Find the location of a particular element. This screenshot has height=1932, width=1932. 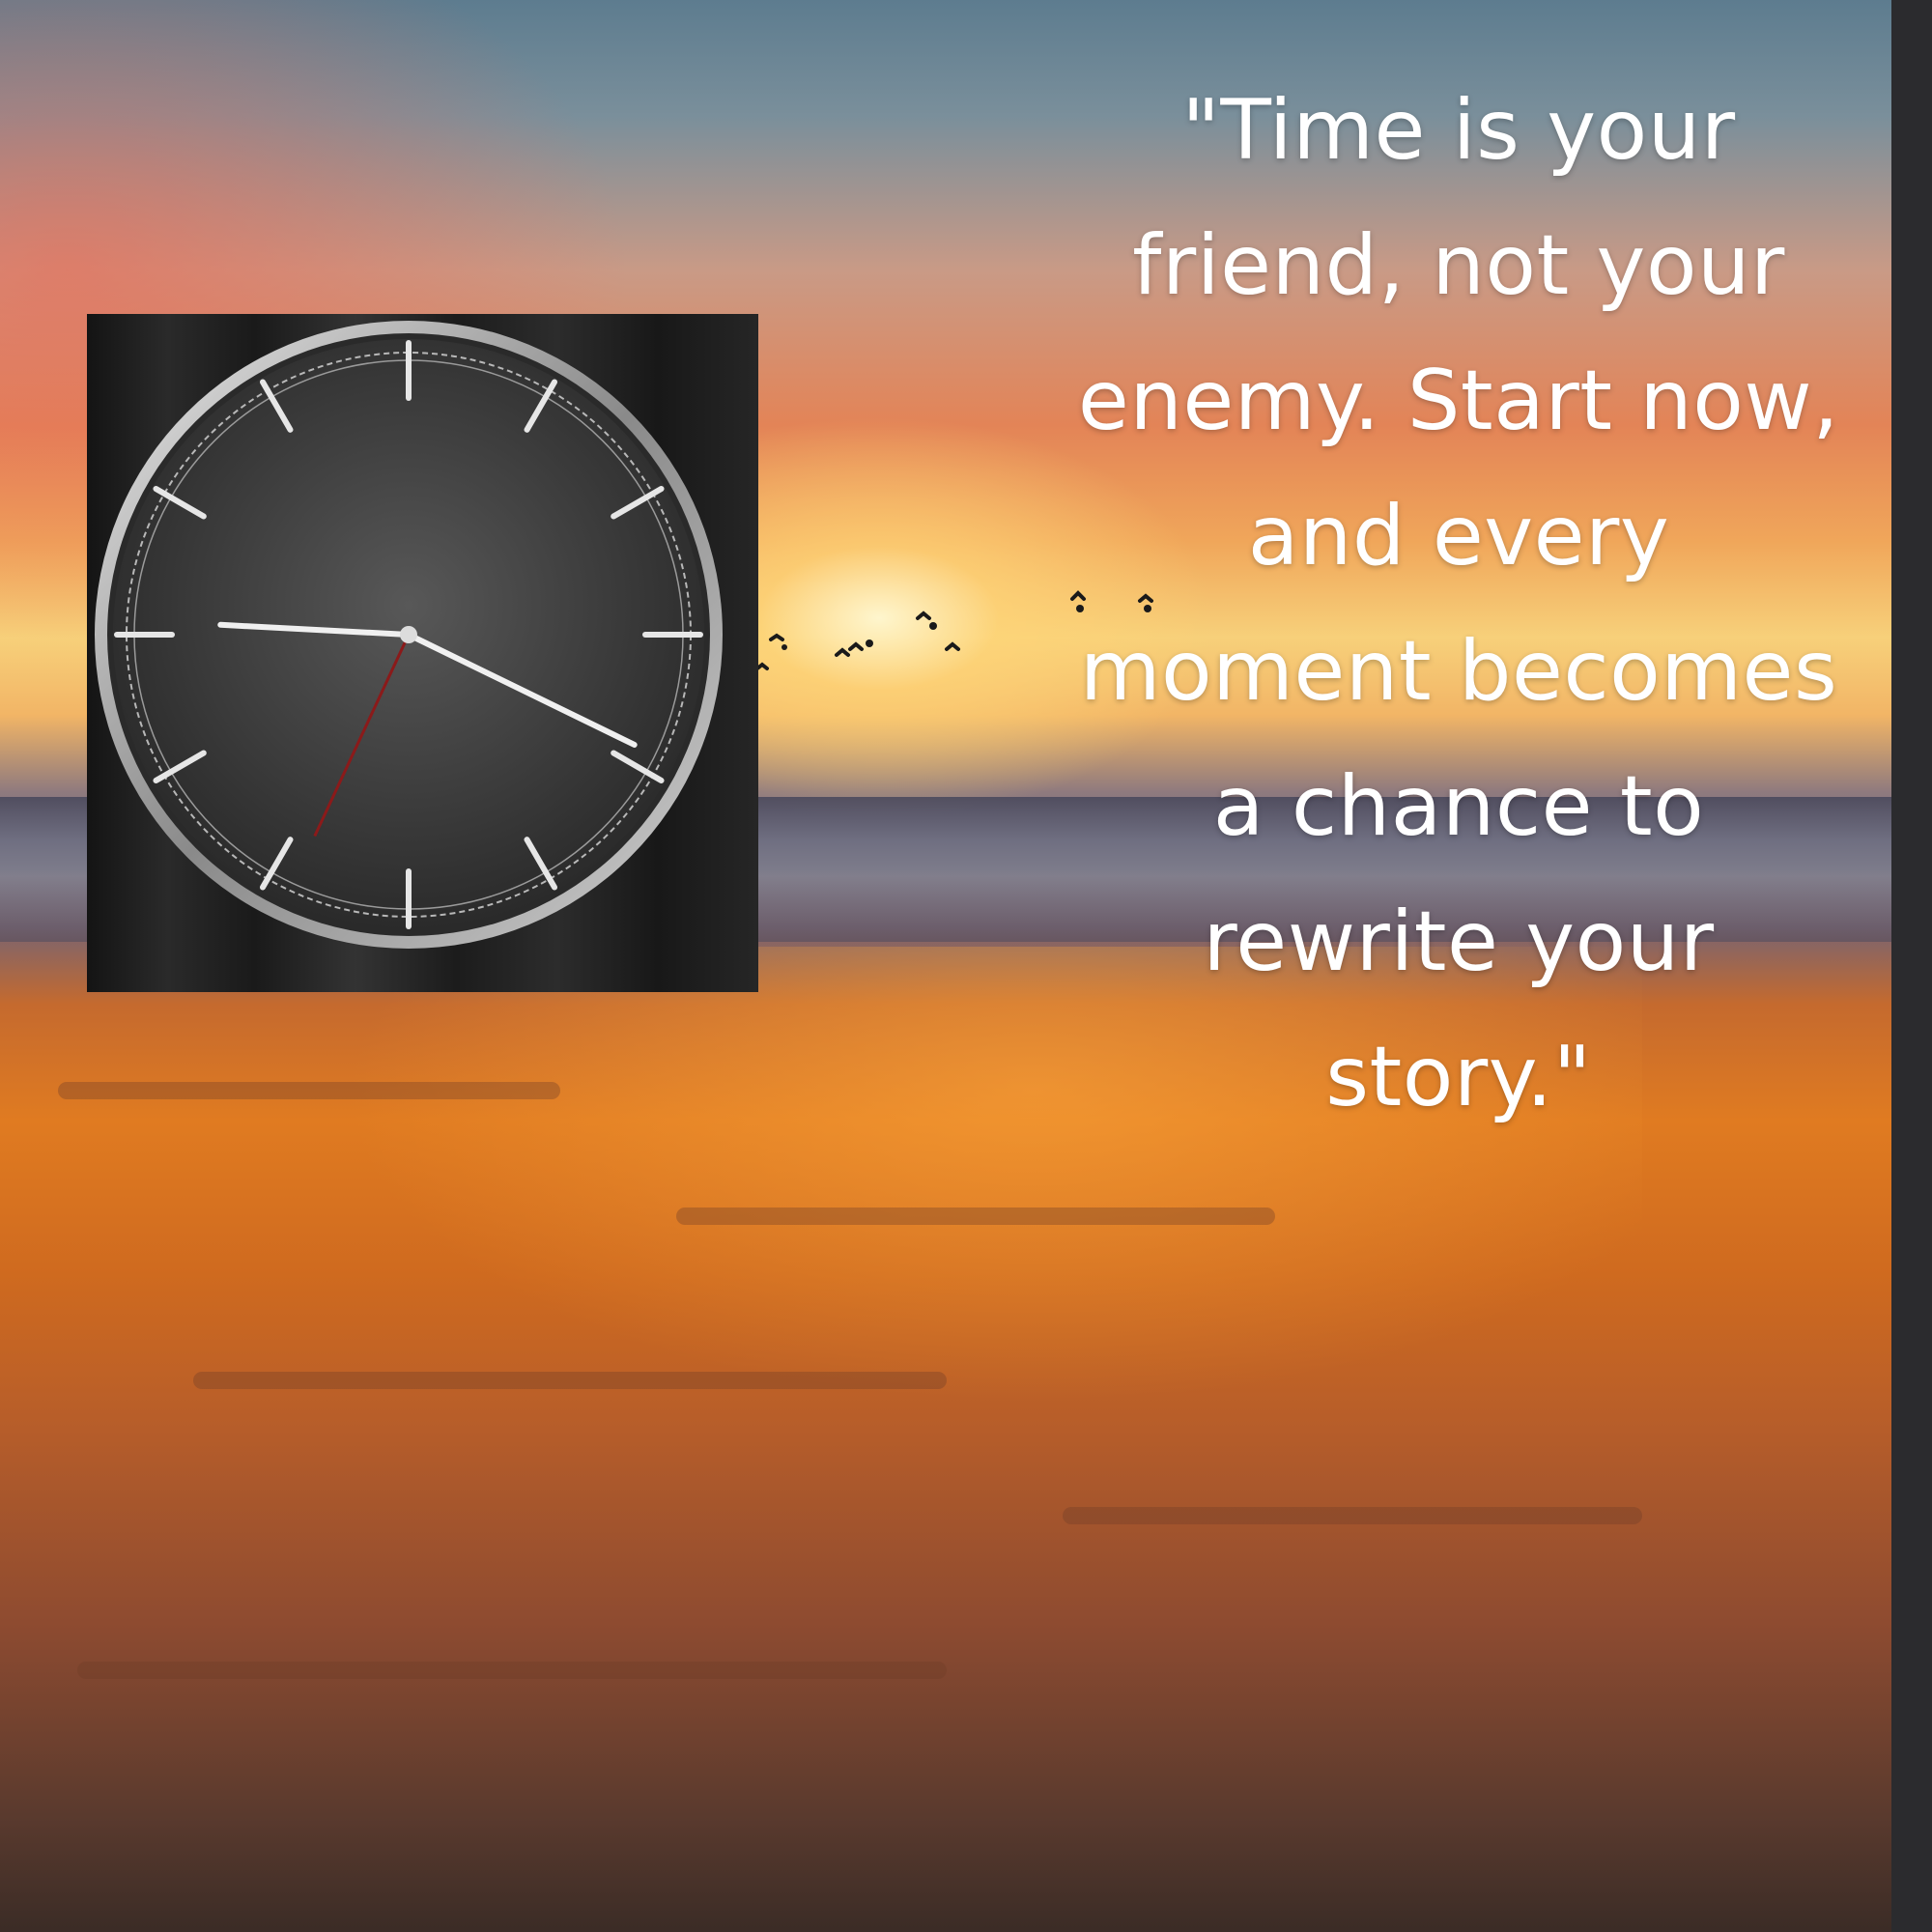

quote-line: enemy. Start now, is located at coordinates (1458, 401).